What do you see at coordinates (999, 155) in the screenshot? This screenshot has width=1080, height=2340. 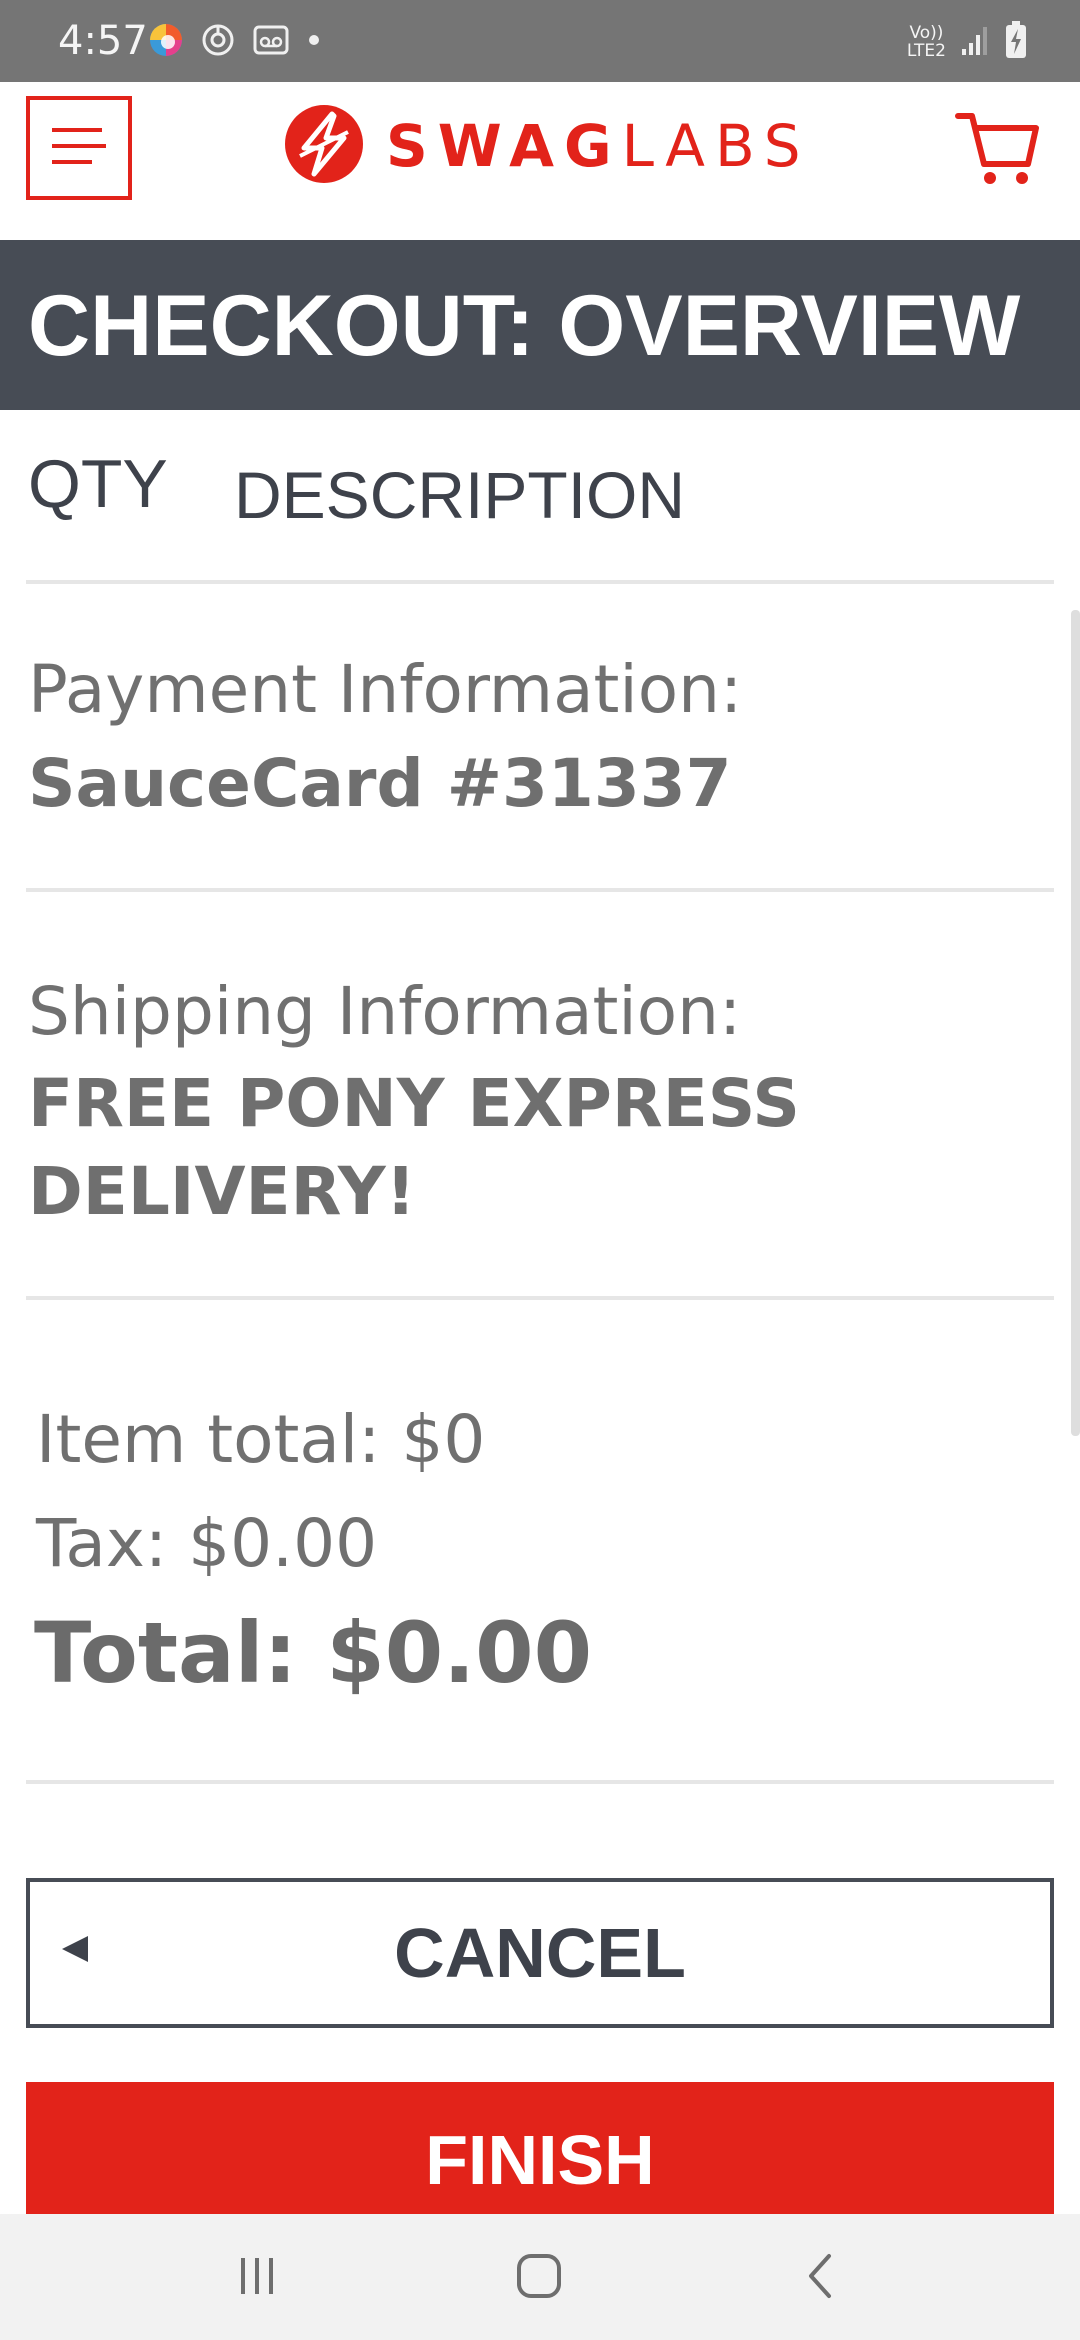 I see `cart-icon` at bounding box center [999, 155].